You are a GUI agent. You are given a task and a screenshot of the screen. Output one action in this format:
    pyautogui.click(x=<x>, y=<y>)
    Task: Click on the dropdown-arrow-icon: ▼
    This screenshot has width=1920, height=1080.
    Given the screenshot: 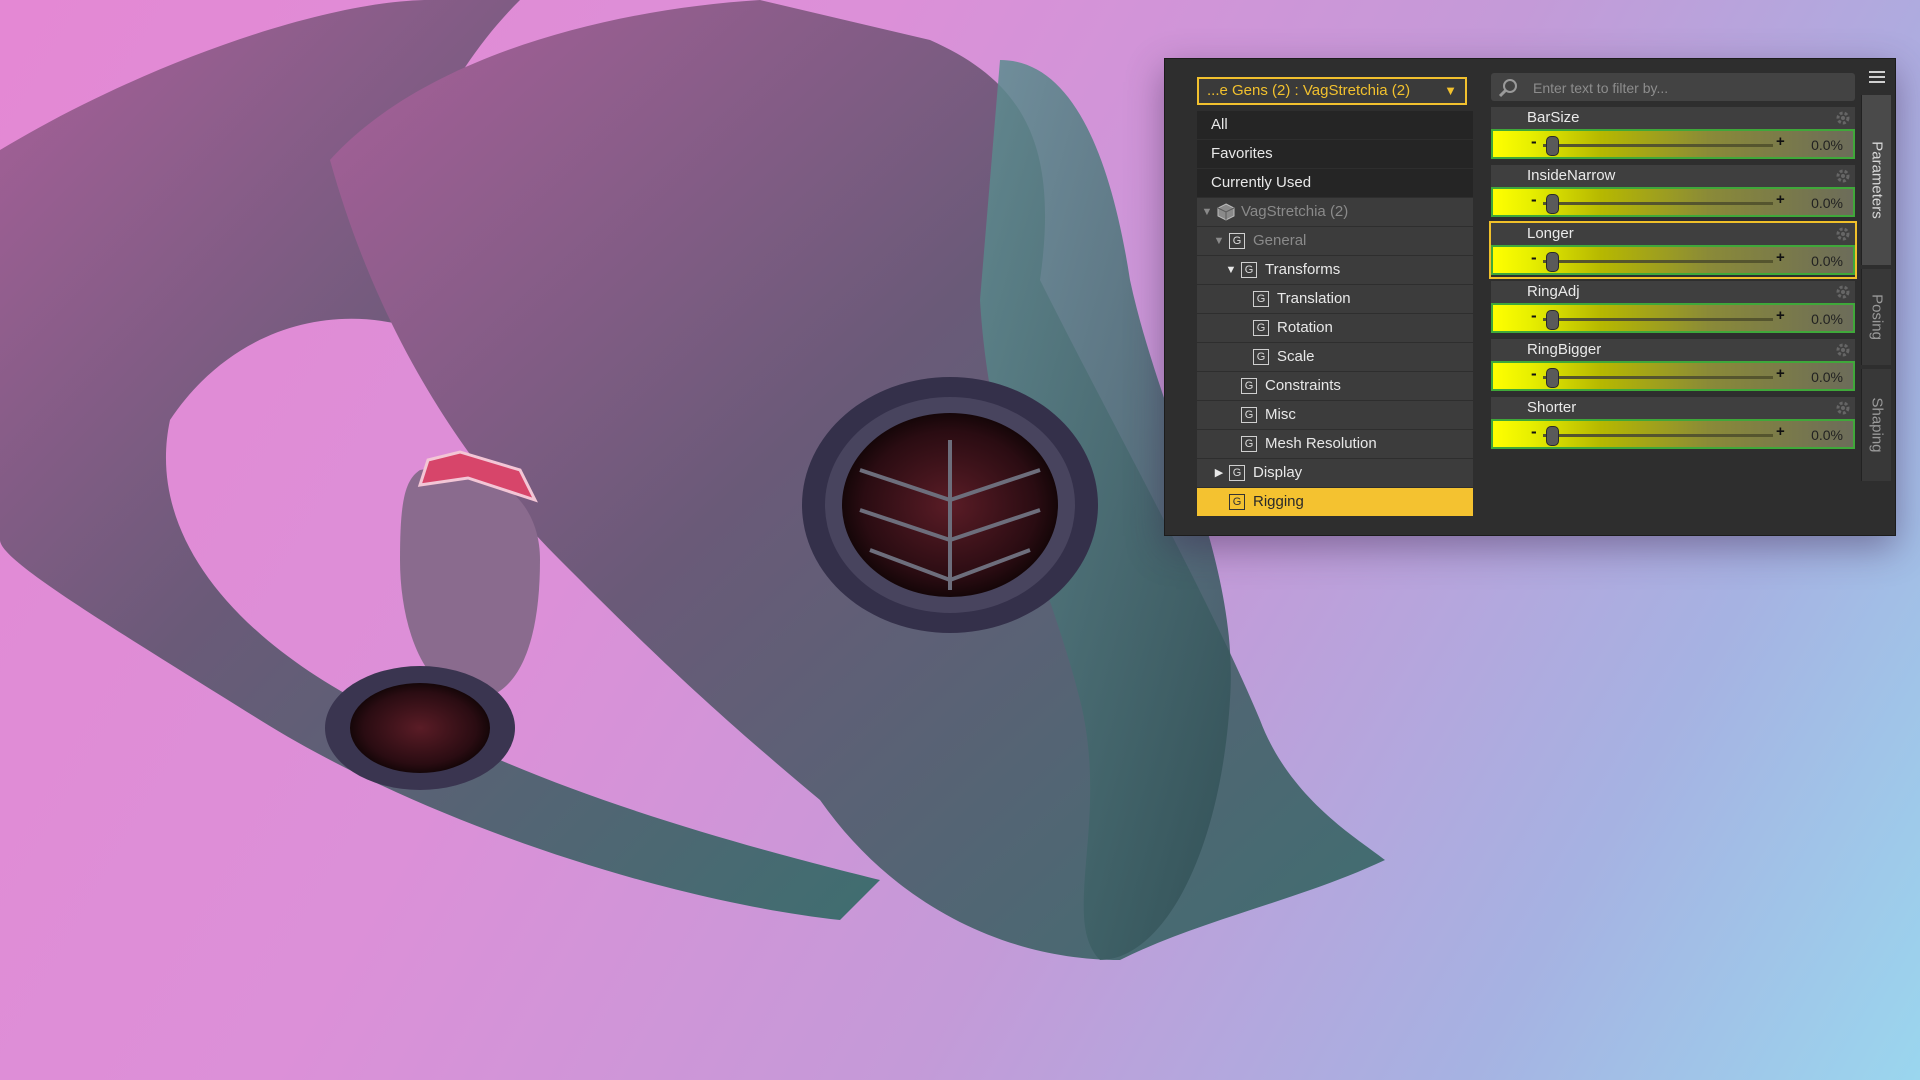 What is the action you would take?
    pyautogui.click(x=1450, y=90)
    